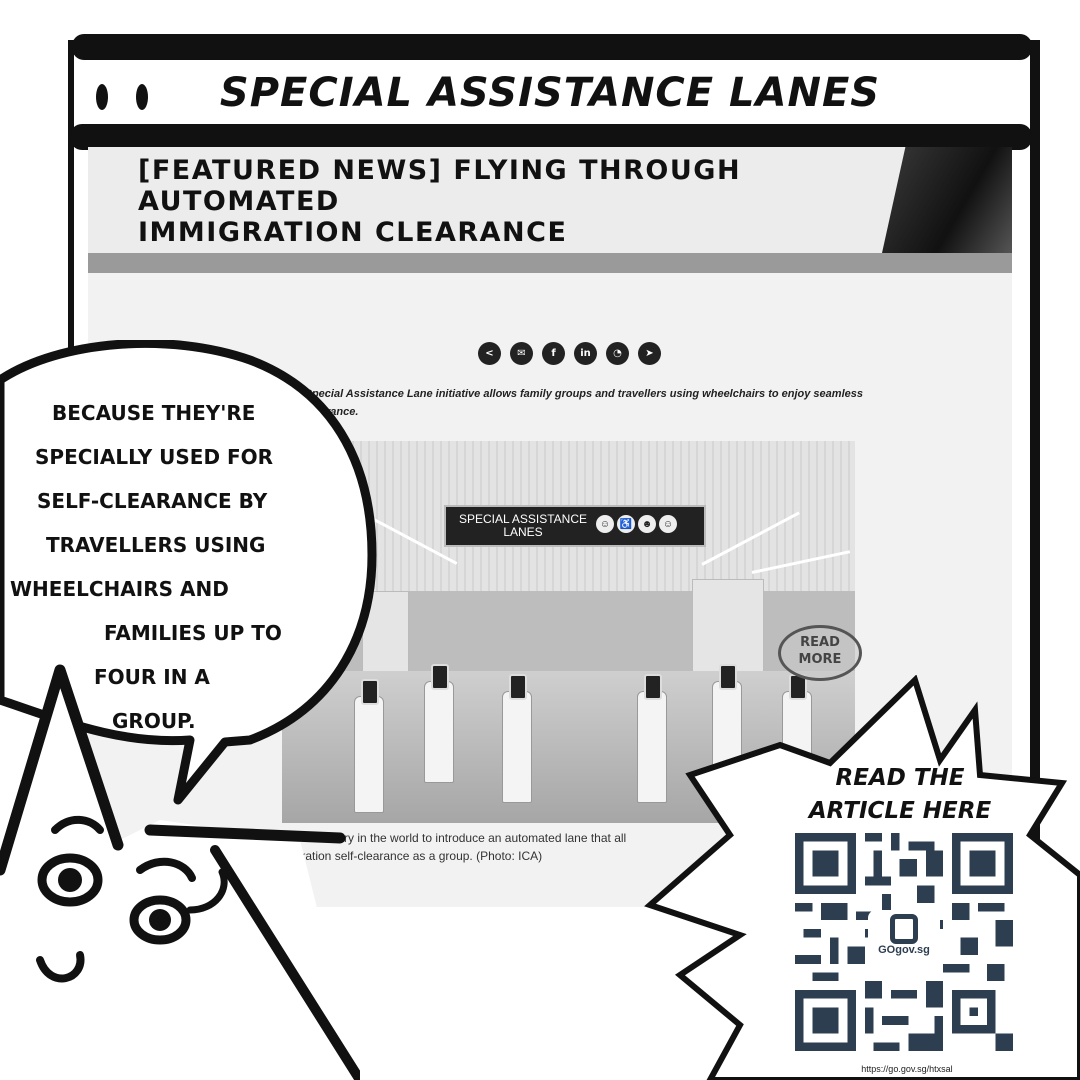 This screenshot has height=1080, width=1080. What do you see at coordinates (521, 353) in the screenshot?
I see `email-icon: ✉` at bounding box center [521, 353].